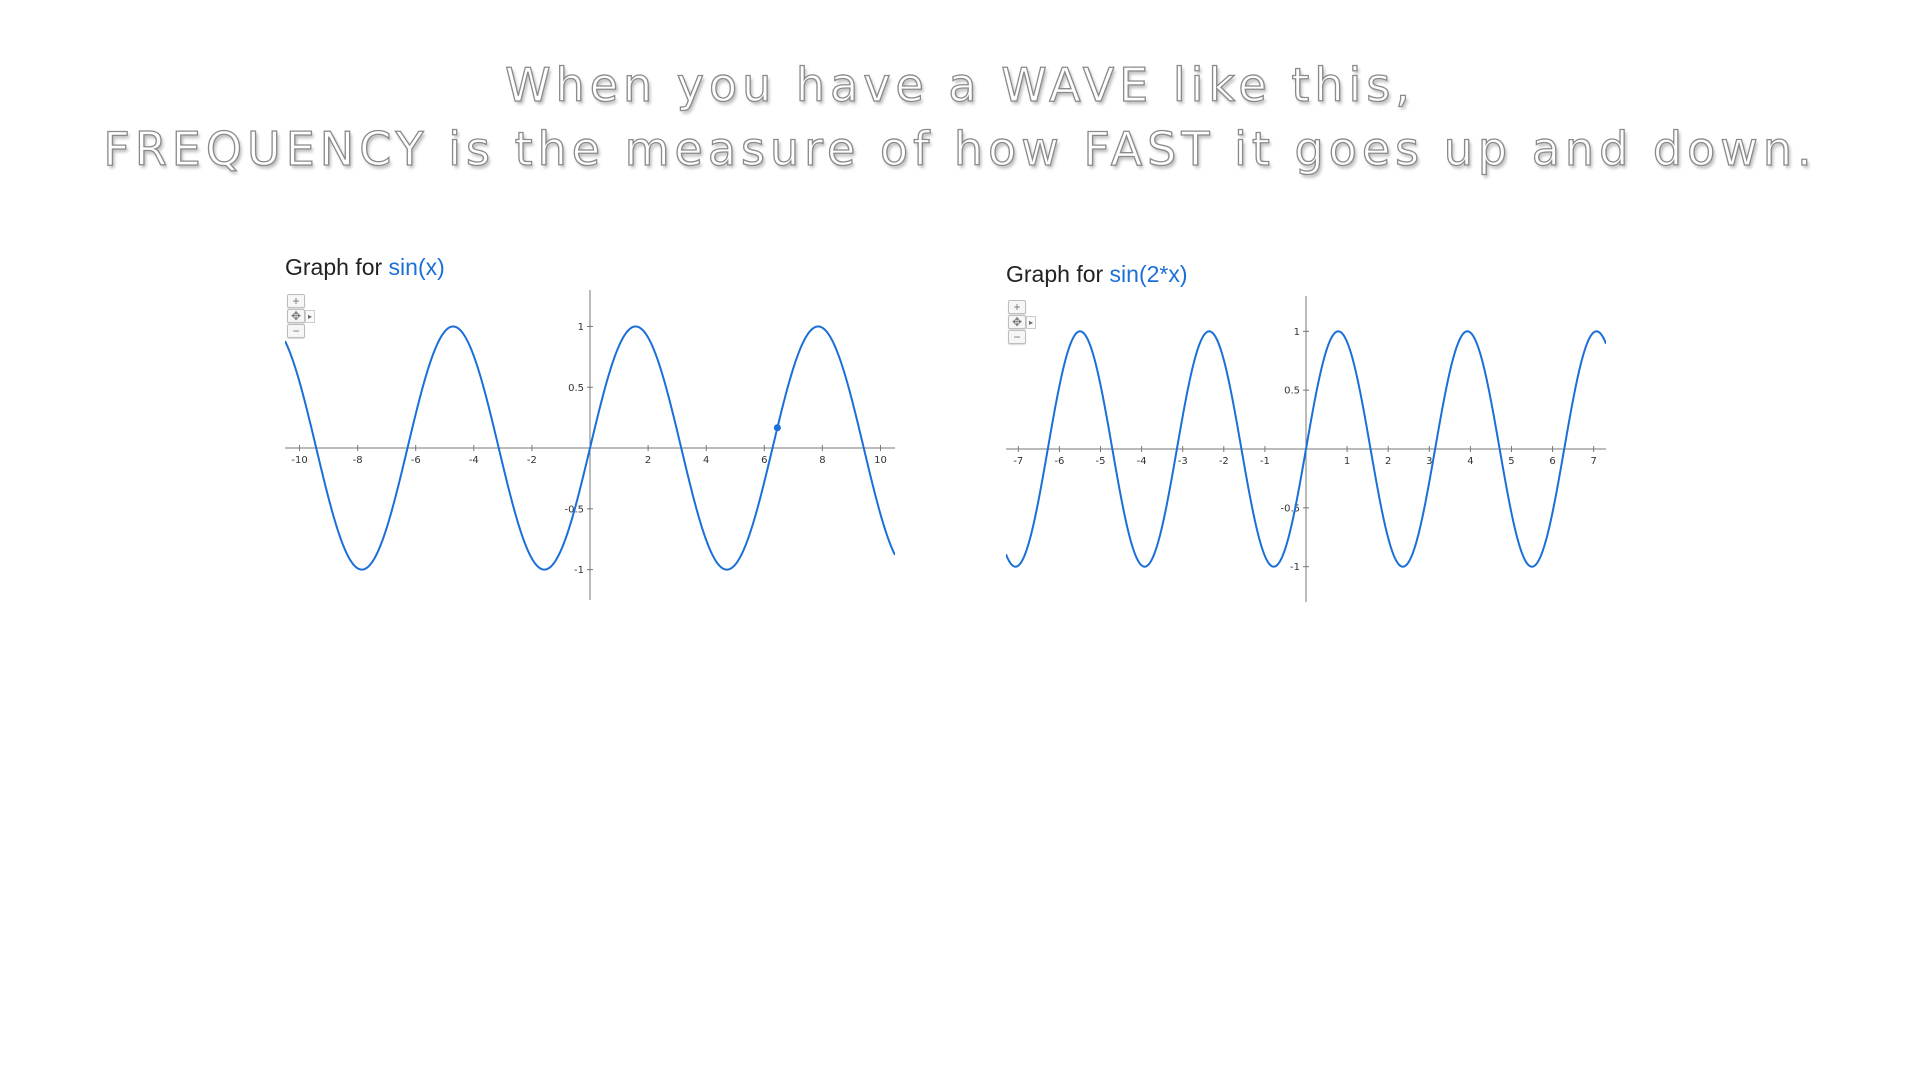  What do you see at coordinates (1183, 461) in the screenshot?
I see `x-tick-label: -3` at bounding box center [1183, 461].